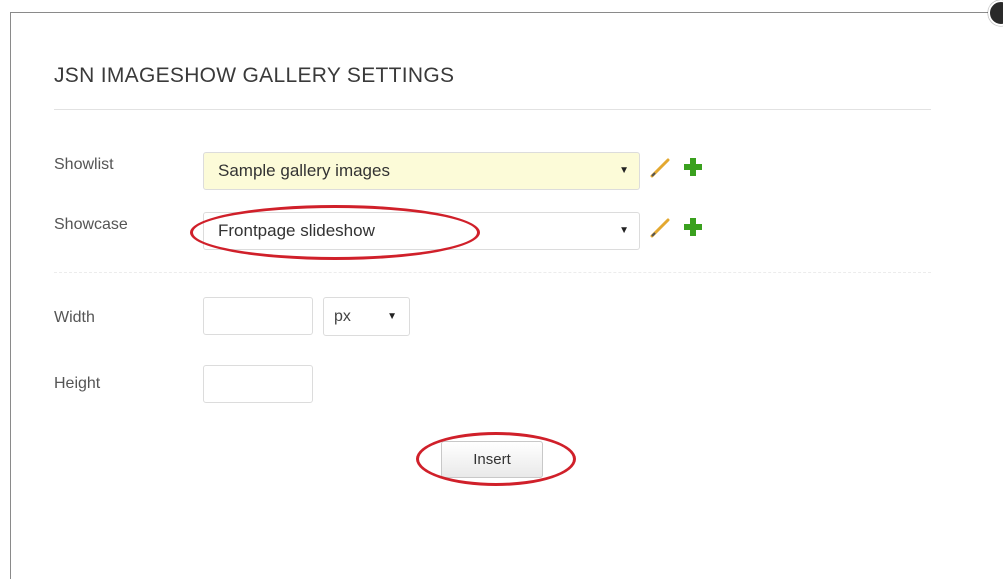 Image resolution: width=1003 pixels, height=579 pixels. What do you see at coordinates (258, 316) in the screenshot?
I see `width-input` at bounding box center [258, 316].